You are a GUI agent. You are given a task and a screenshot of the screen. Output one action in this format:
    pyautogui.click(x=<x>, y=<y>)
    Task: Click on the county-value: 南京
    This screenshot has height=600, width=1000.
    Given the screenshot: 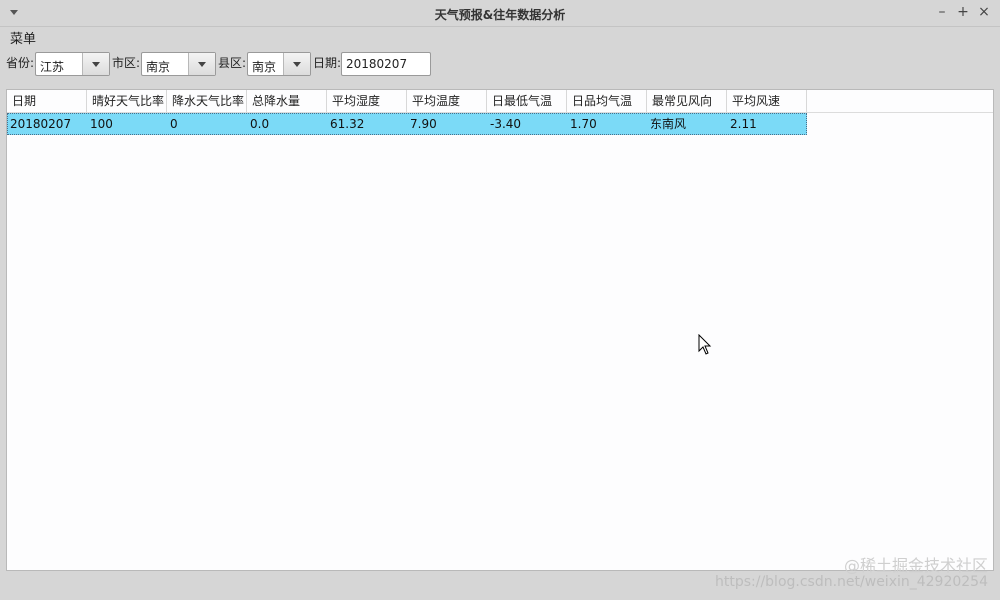 What is the action you would take?
    pyautogui.click(x=264, y=67)
    